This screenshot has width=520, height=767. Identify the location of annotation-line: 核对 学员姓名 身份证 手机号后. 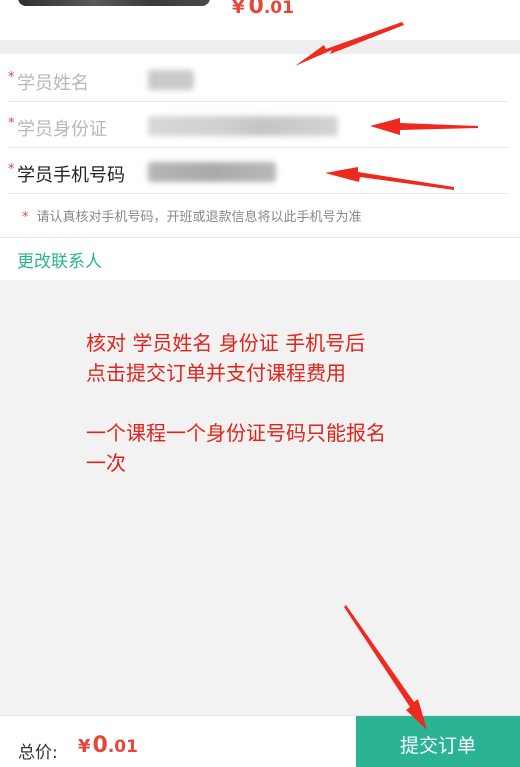
(226, 343).